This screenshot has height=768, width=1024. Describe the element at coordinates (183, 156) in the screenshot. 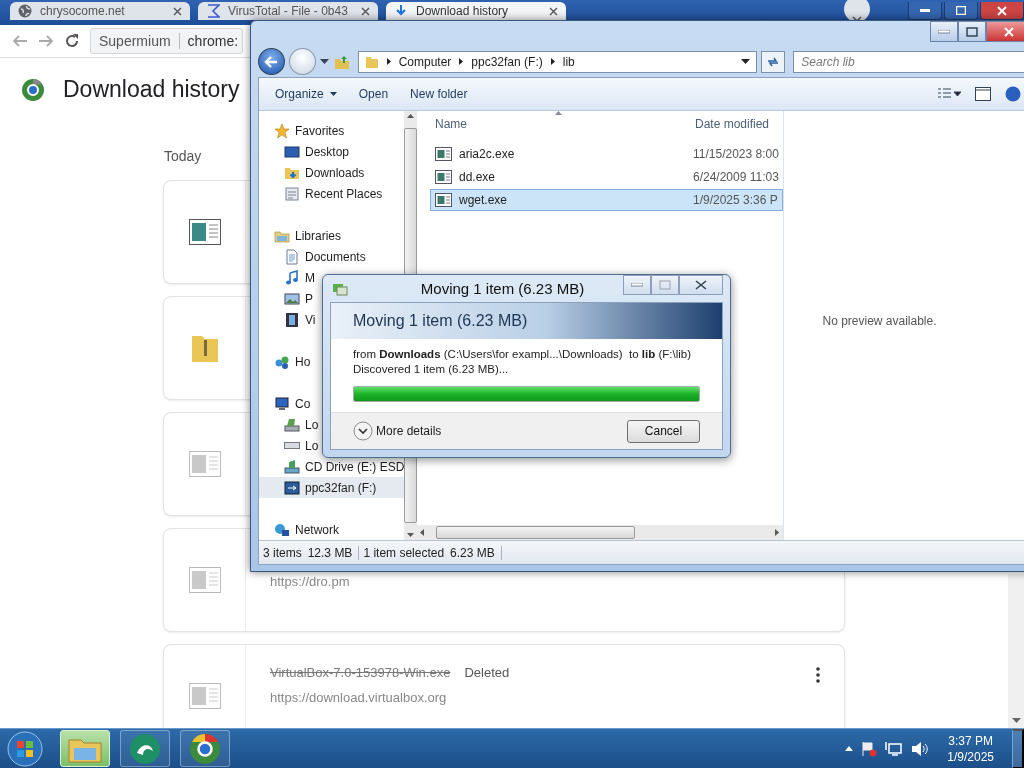

I see `date-heading: Today` at that location.